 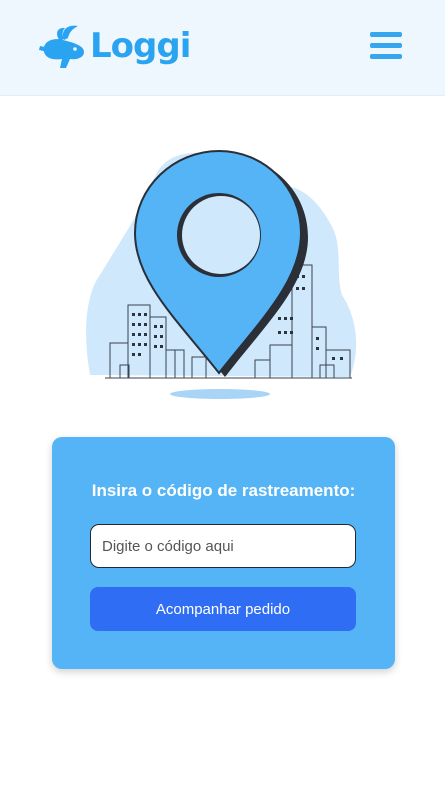 What do you see at coordinates (223, 609) in the screenshot?
I see `track-order-button: Acompanhar pedido` at bounding box center [223, 609].